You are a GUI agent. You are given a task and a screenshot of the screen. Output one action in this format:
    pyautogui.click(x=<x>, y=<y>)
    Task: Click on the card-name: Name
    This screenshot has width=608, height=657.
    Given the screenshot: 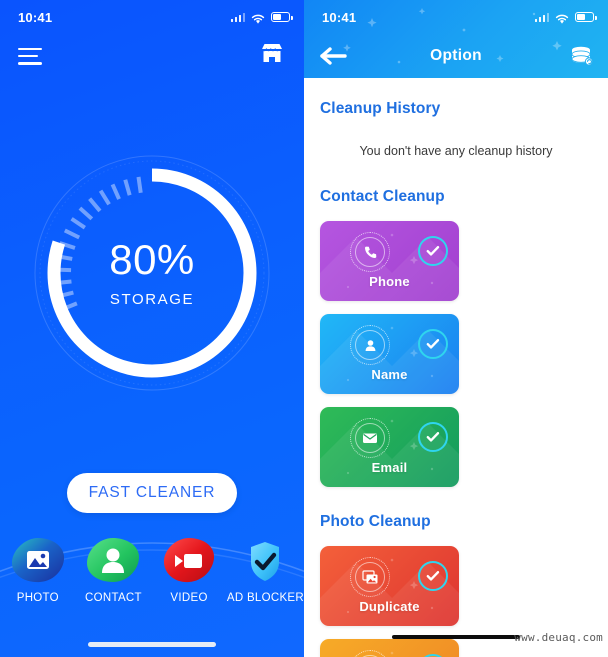 What is the action you would take?
    pyautogui.click(x=389, y=354)
    